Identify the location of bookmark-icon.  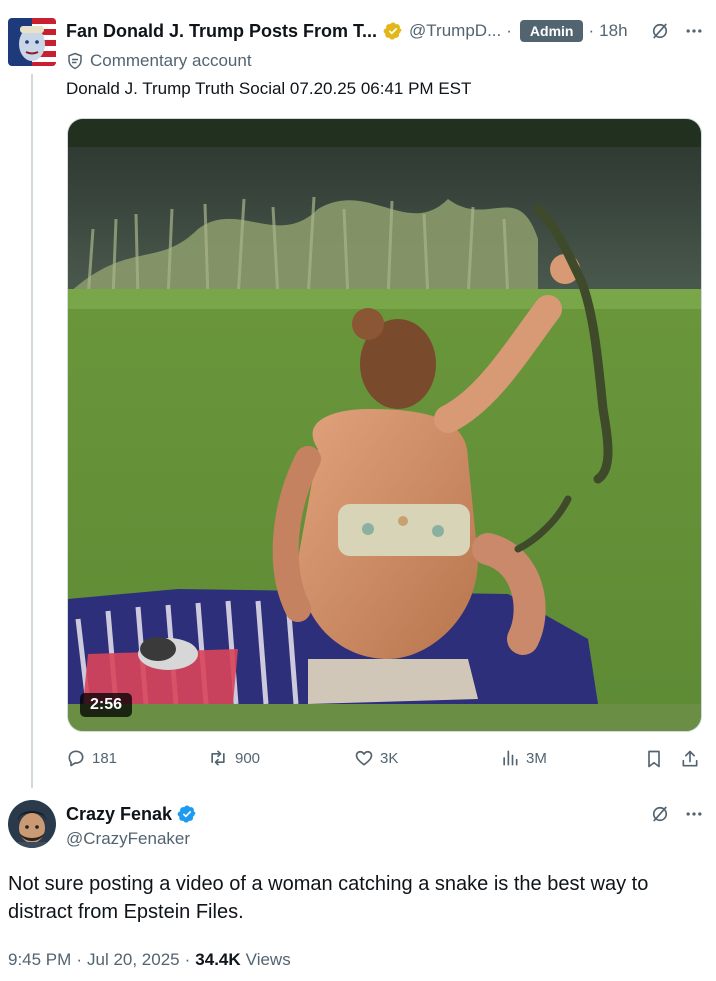
(654, 759).